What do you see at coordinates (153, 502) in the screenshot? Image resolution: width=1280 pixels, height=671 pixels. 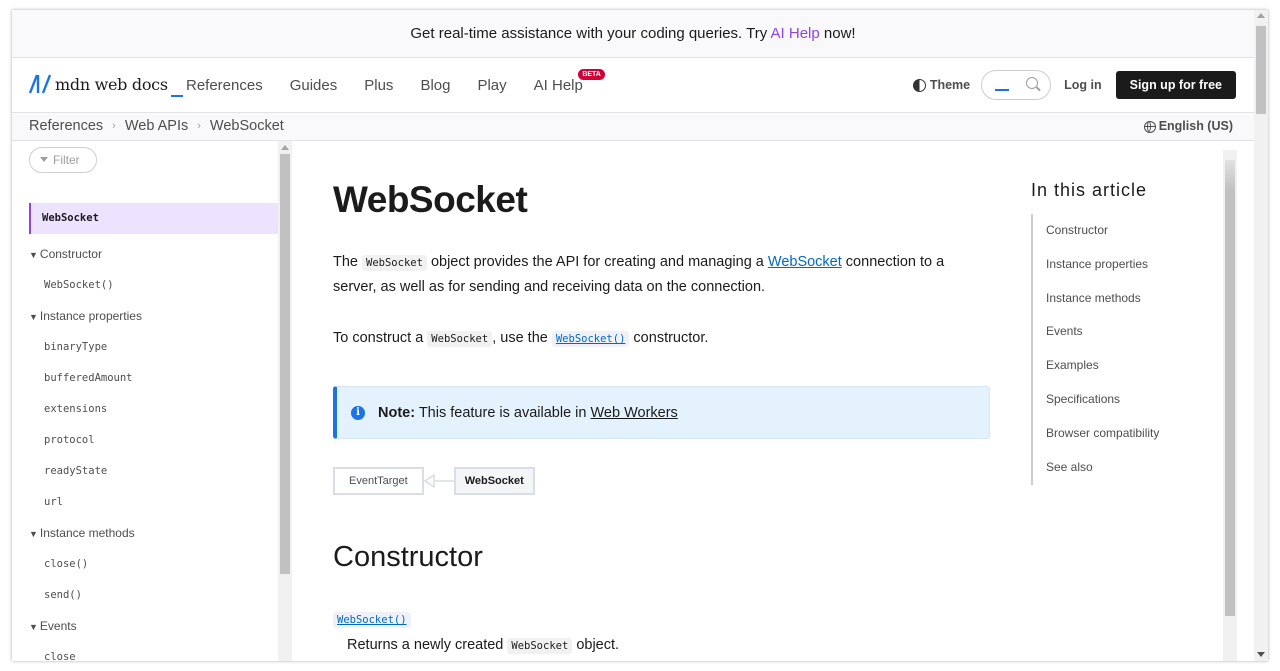 I see `sidebar-item: url` at bounding box center [153, 502].